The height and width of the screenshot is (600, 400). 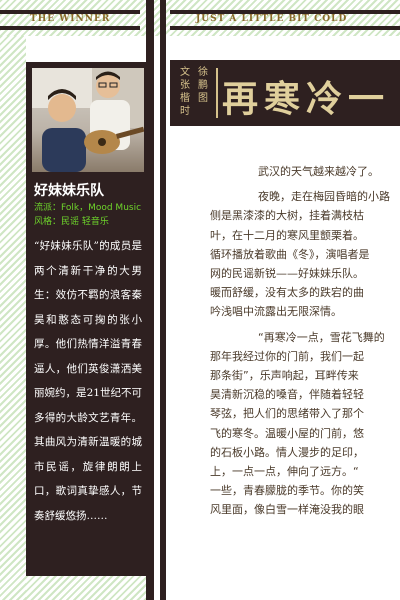 I want to click on article-line: 一些，青春朦胧的季节。你的笑, so click(x=287, y=491).